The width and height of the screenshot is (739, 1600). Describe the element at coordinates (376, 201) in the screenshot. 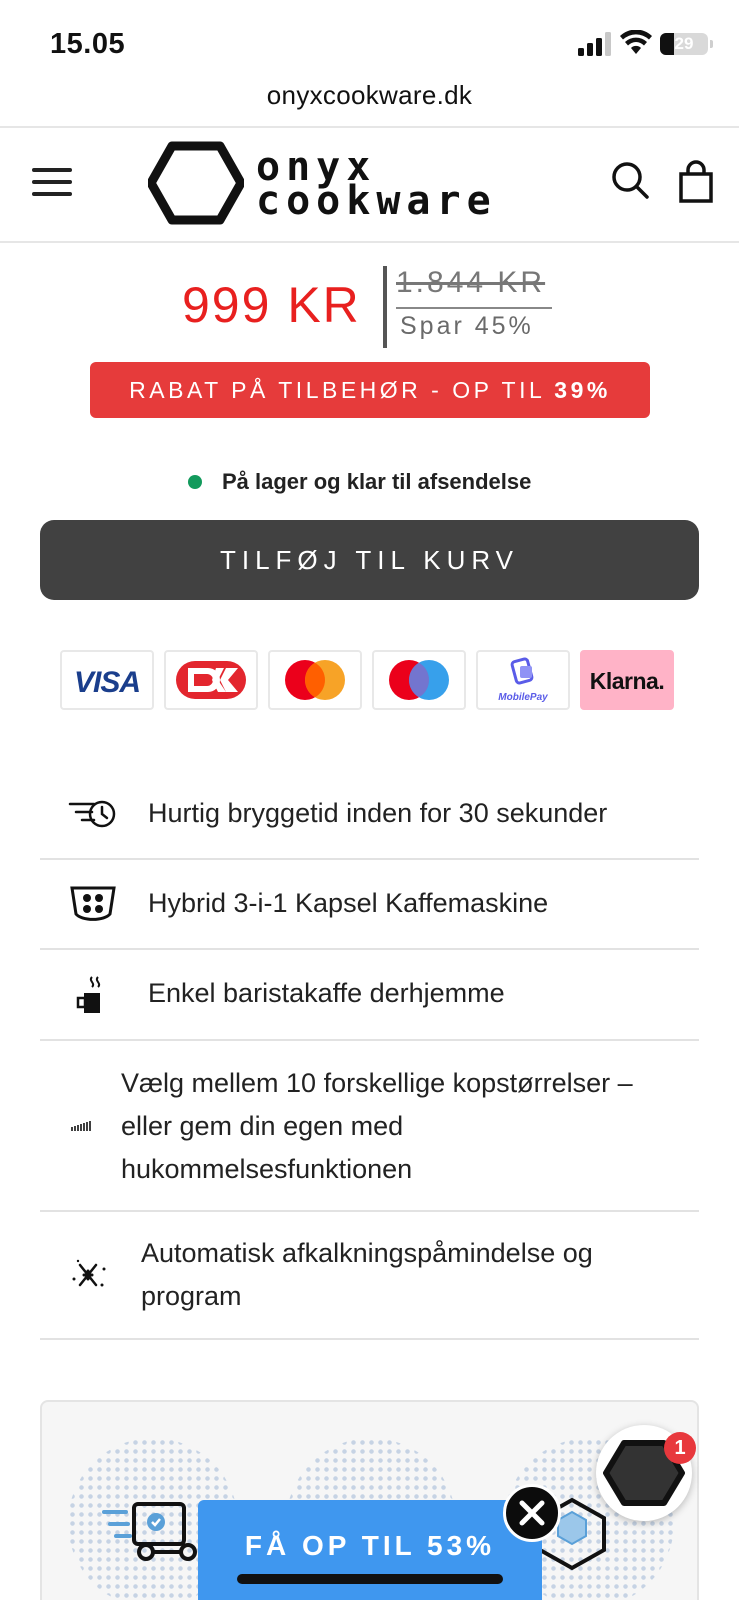

I see `logo-line-2: cookware` at that location.